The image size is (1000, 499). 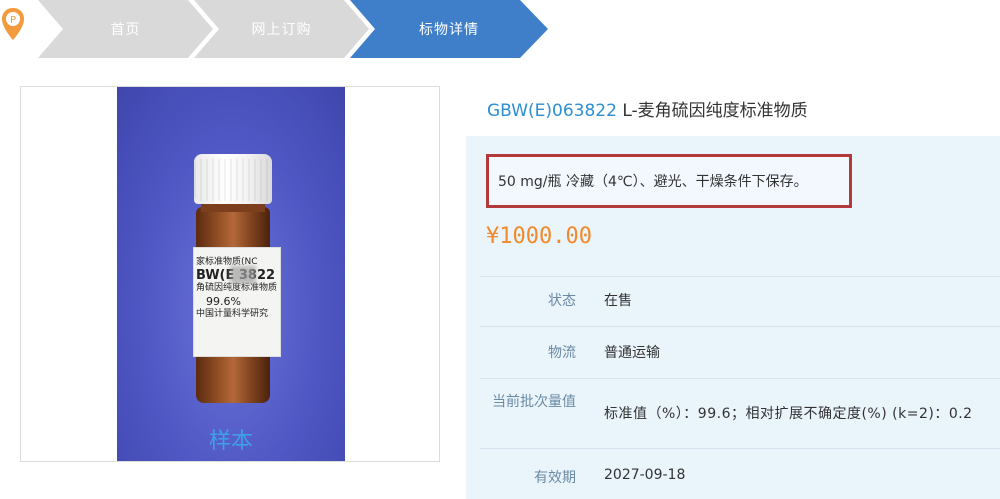 I want to click on attr-key: 状态, so click(x=562, y=301).